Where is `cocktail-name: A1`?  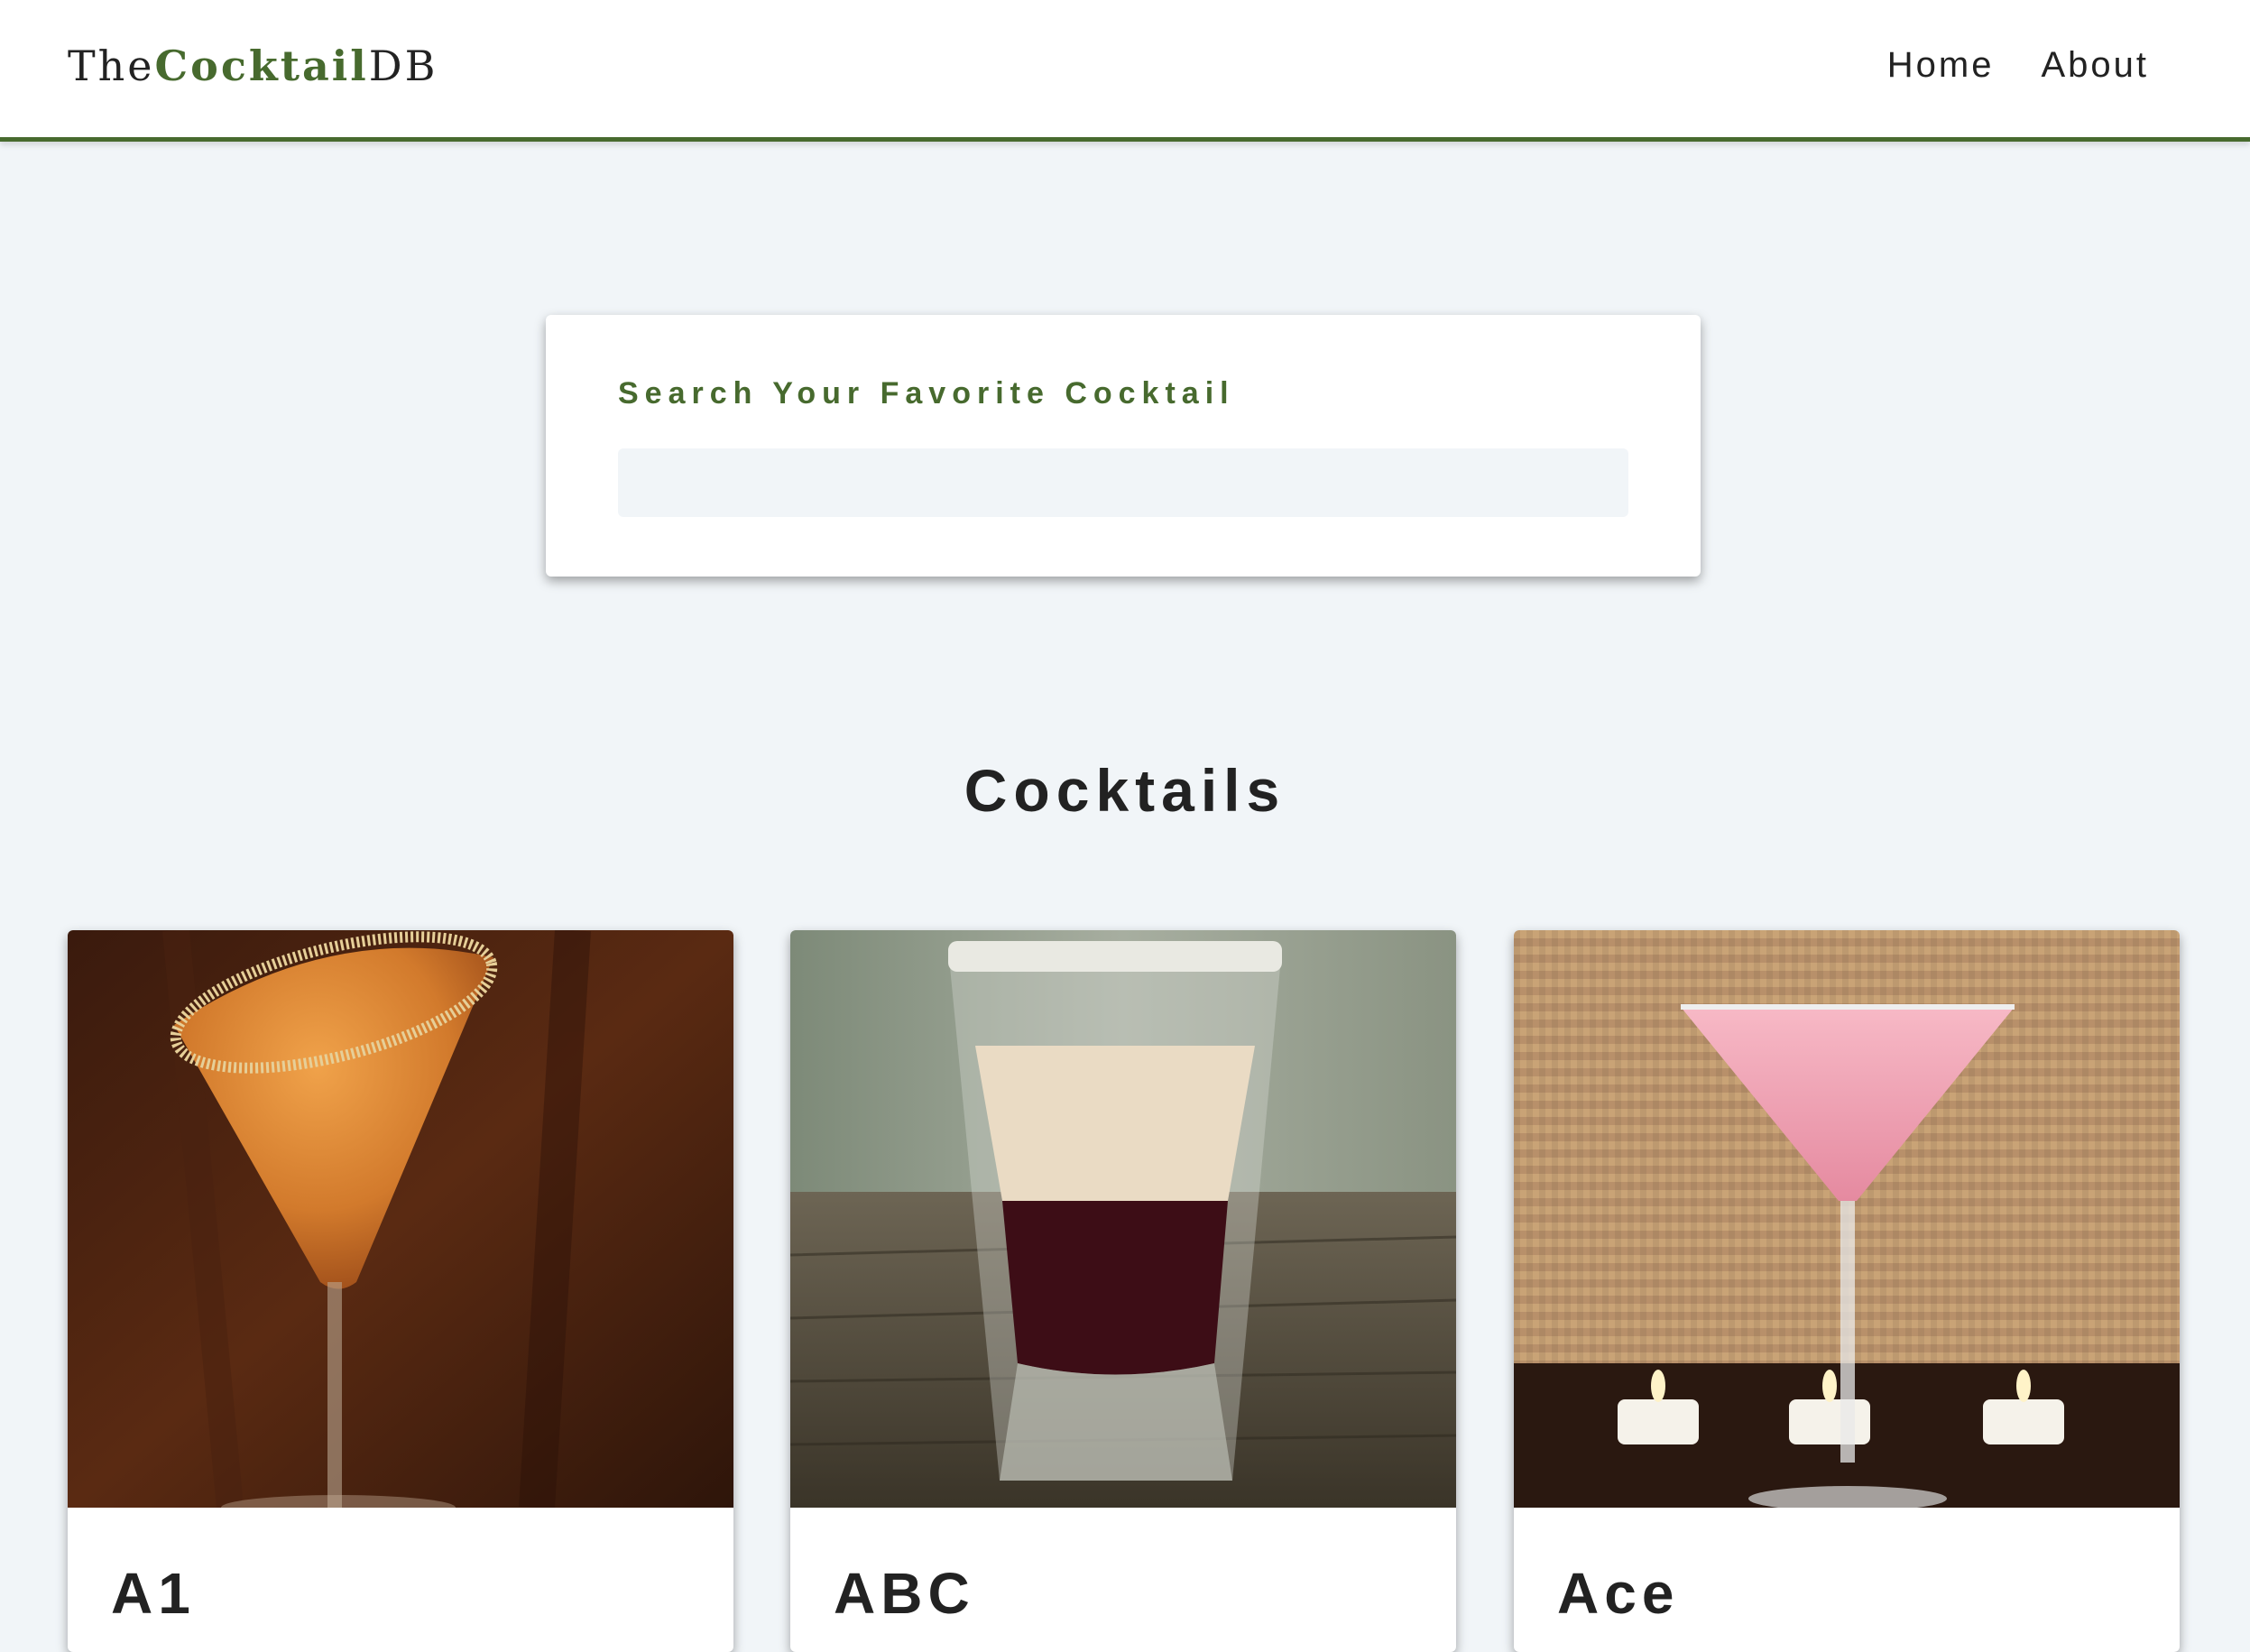 cocktail-name: A1 is located at coordinates (153, 1593).